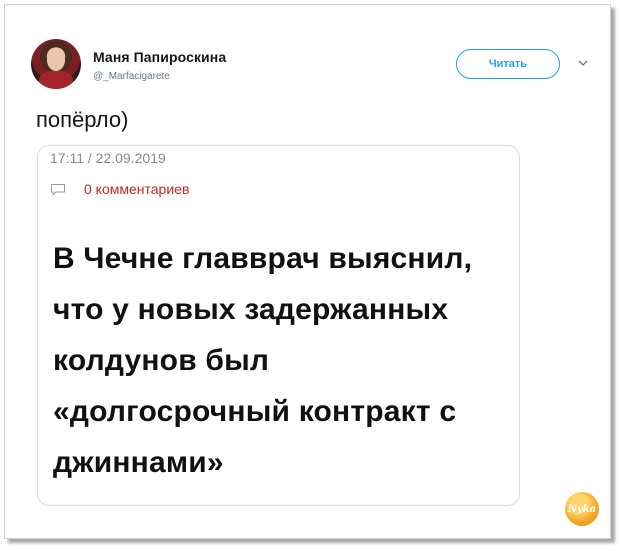 This screenshot has height=550, width=620. What do you see at coordinates (583, 63) in the screenshot?
I see `chevron-down-icon` at bounding box center [583, 63].